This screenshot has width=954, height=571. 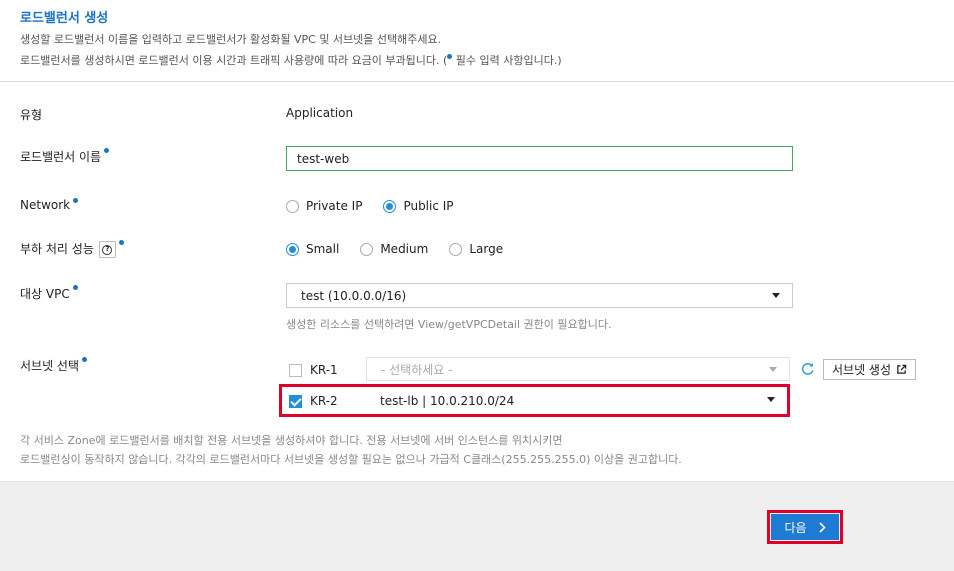 What do you see at coordinates (320, 113) in the screenshot?
I see `type-value: Application` at bounding box center [320, 113].